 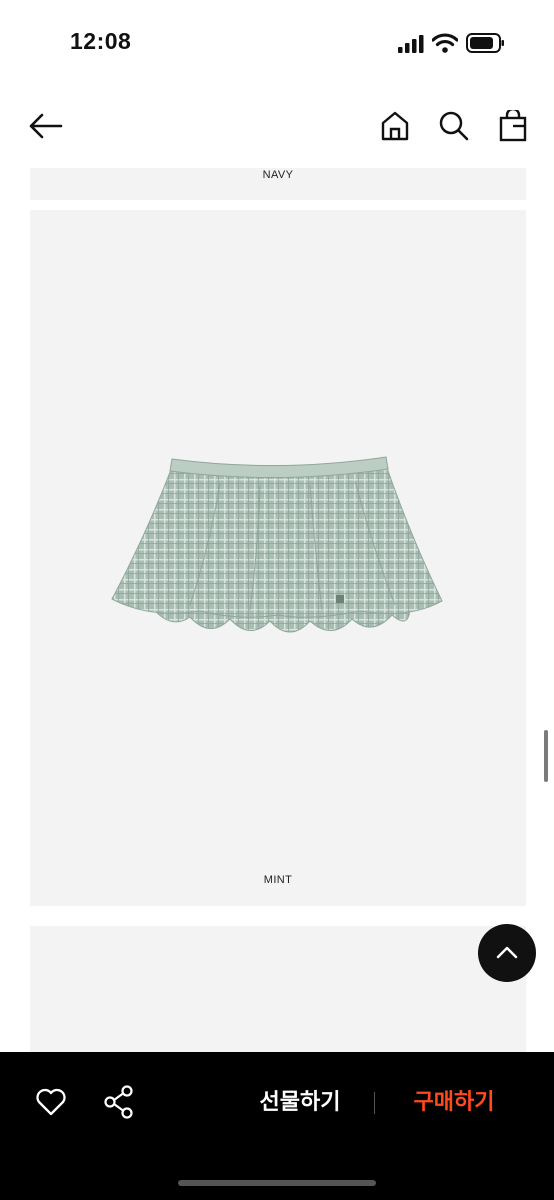 I want to click on search-icon, so click(x=454, y=126).